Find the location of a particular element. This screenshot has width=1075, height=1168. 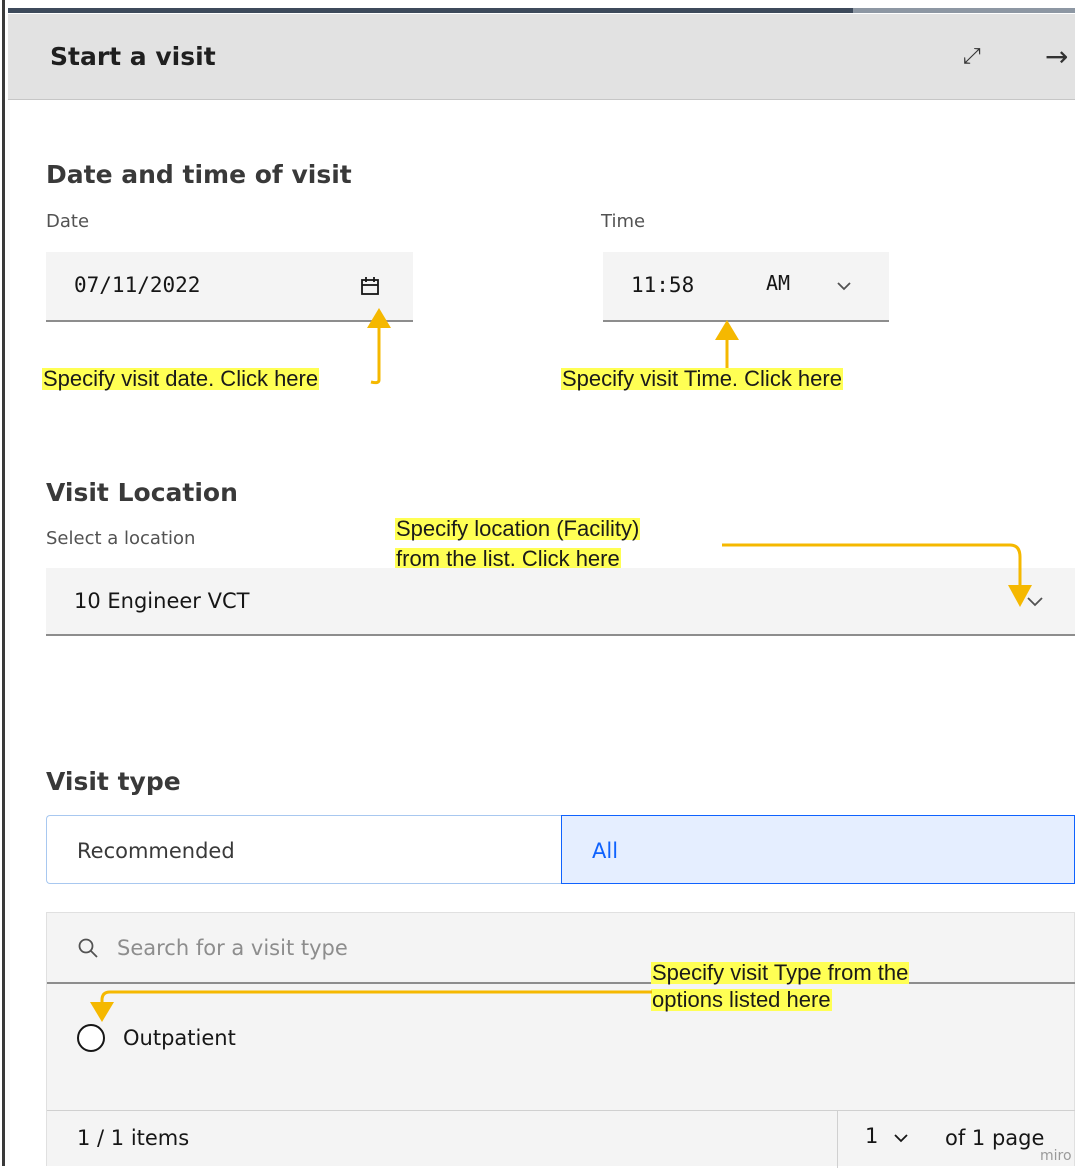

visit-type-section-title: Visit type is located at coordinates (113, 781).